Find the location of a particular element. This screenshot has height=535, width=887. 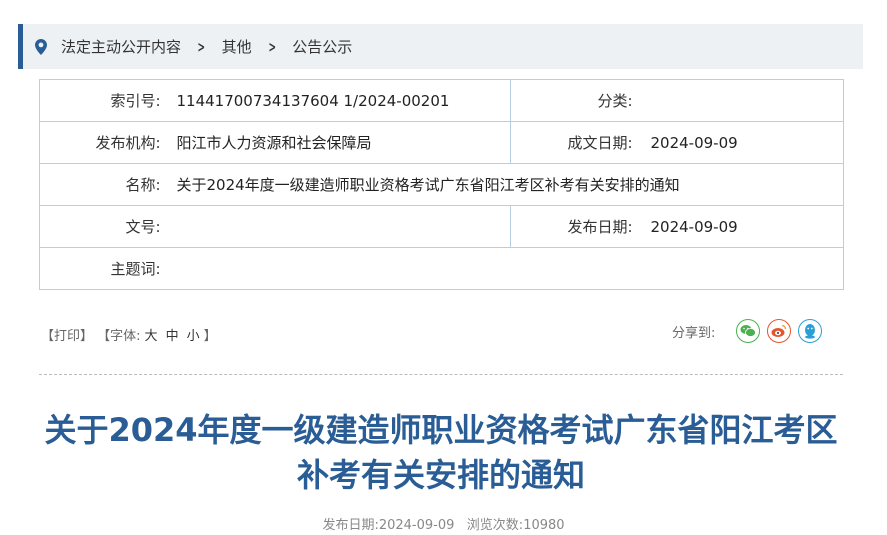

published-date-label: 发布日期: is located at coordinates (574, 226).